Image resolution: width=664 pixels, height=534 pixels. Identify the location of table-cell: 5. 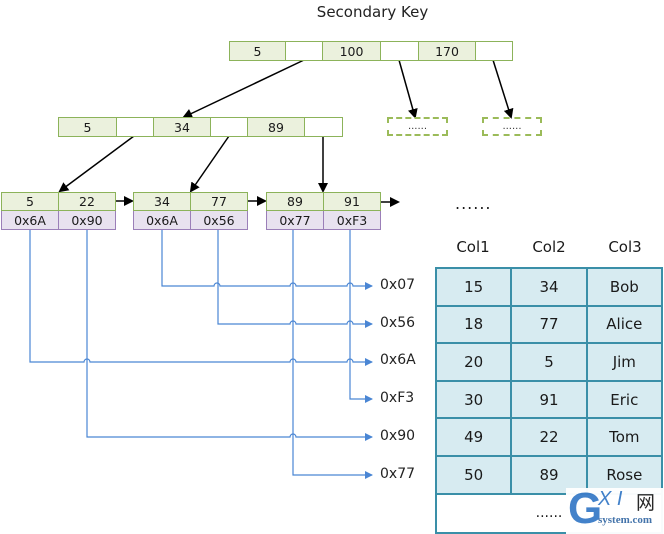
(550, 362).